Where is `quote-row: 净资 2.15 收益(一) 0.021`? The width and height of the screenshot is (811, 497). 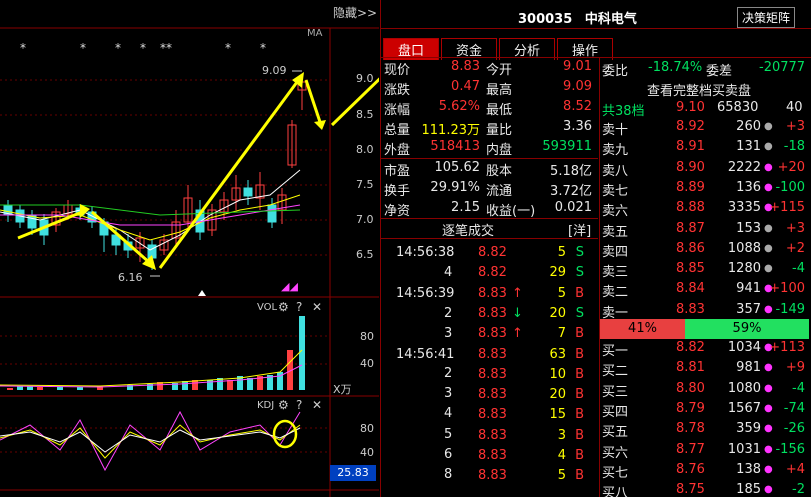 quote-row: 净资 2.15 收益(一) 0.021 is located at coordinates (489, 210).